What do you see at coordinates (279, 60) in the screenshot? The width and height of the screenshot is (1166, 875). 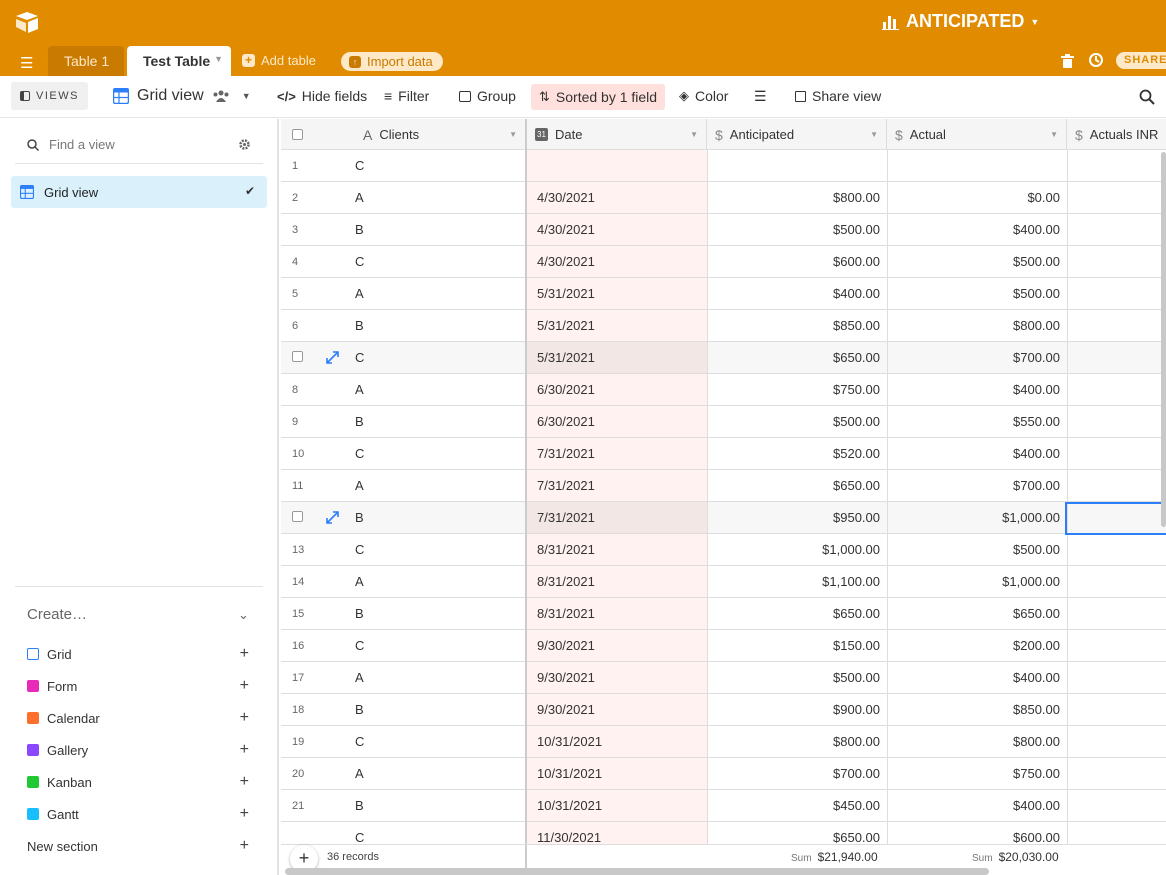 I see `add-table-button: + Add table` at bounding box center [279, 60].